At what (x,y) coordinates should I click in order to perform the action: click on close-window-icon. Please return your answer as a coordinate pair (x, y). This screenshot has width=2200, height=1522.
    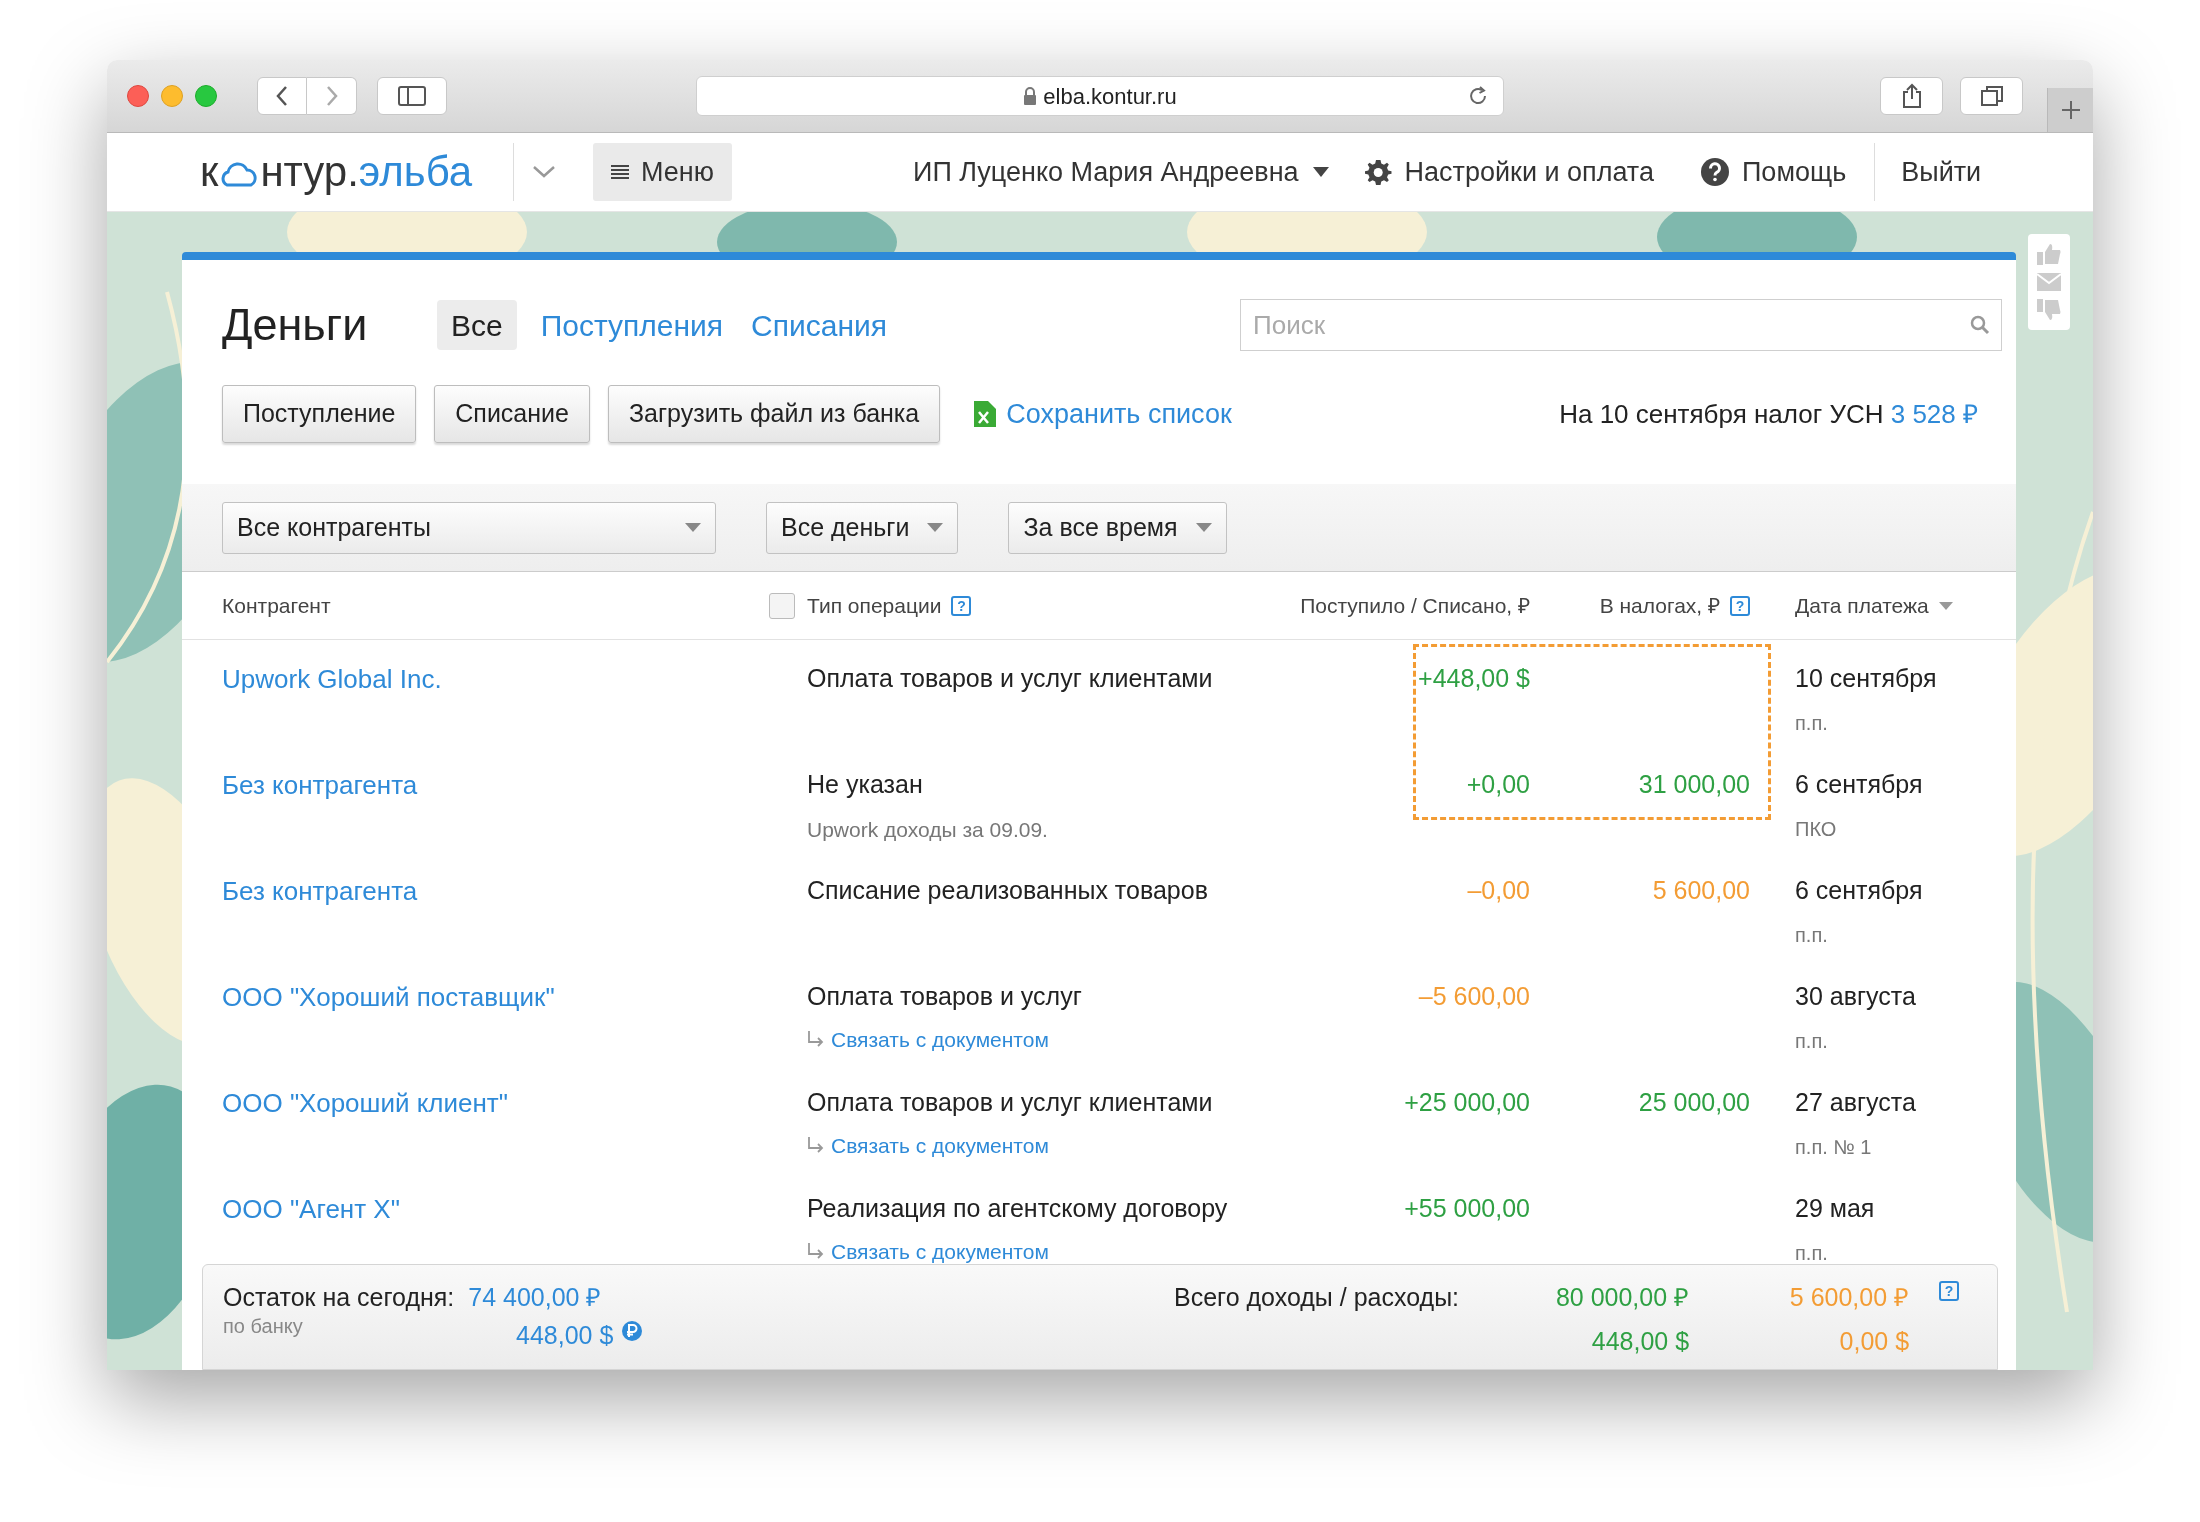
    Looking at the image, I should click on (138, 96).